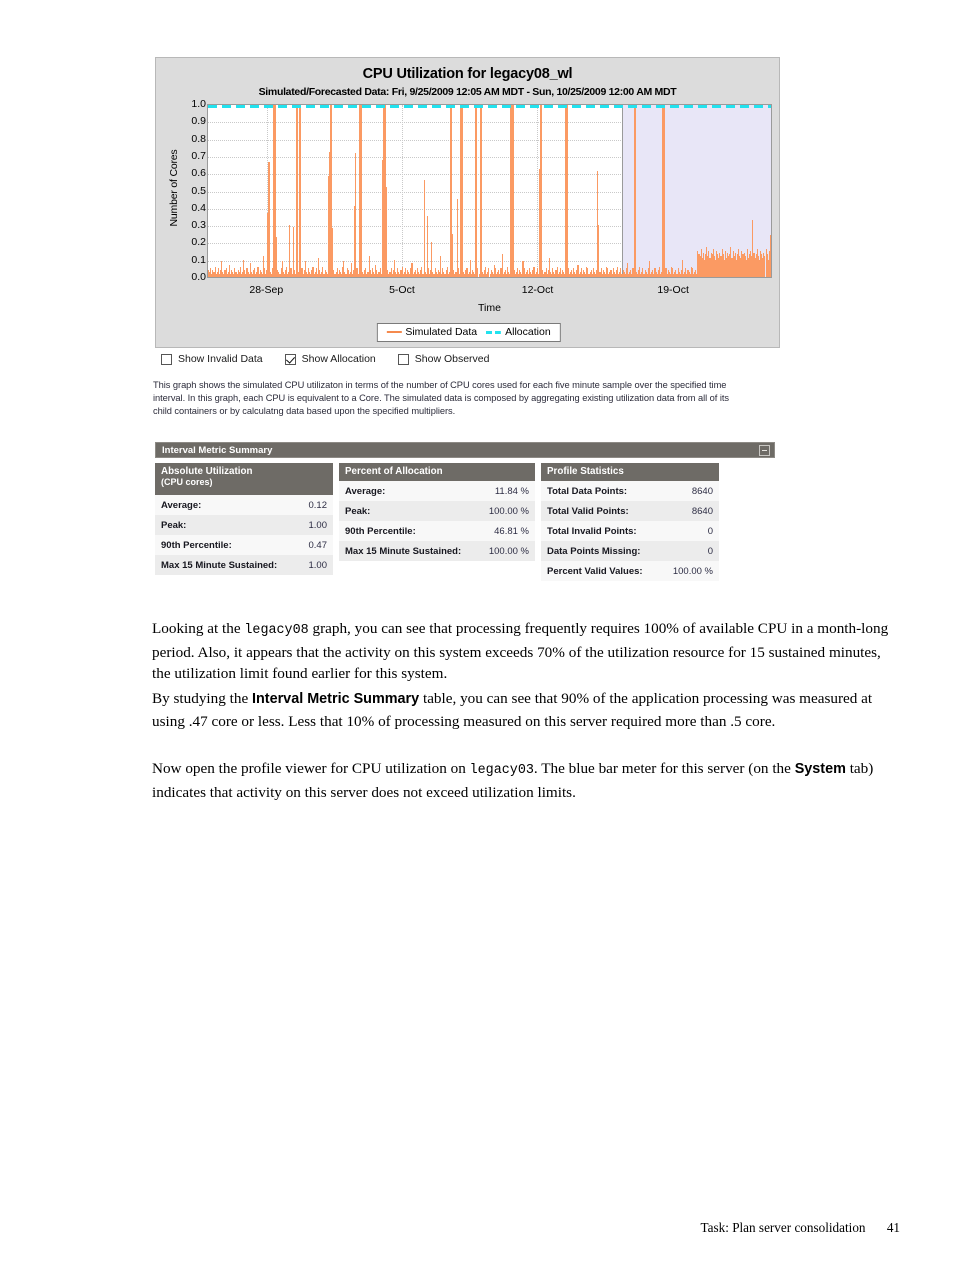 This screenshot has width=954, height=1271. I want to click on metric-row: Max 15 Minute Sustained: 100.00 %, so click(437, 551).